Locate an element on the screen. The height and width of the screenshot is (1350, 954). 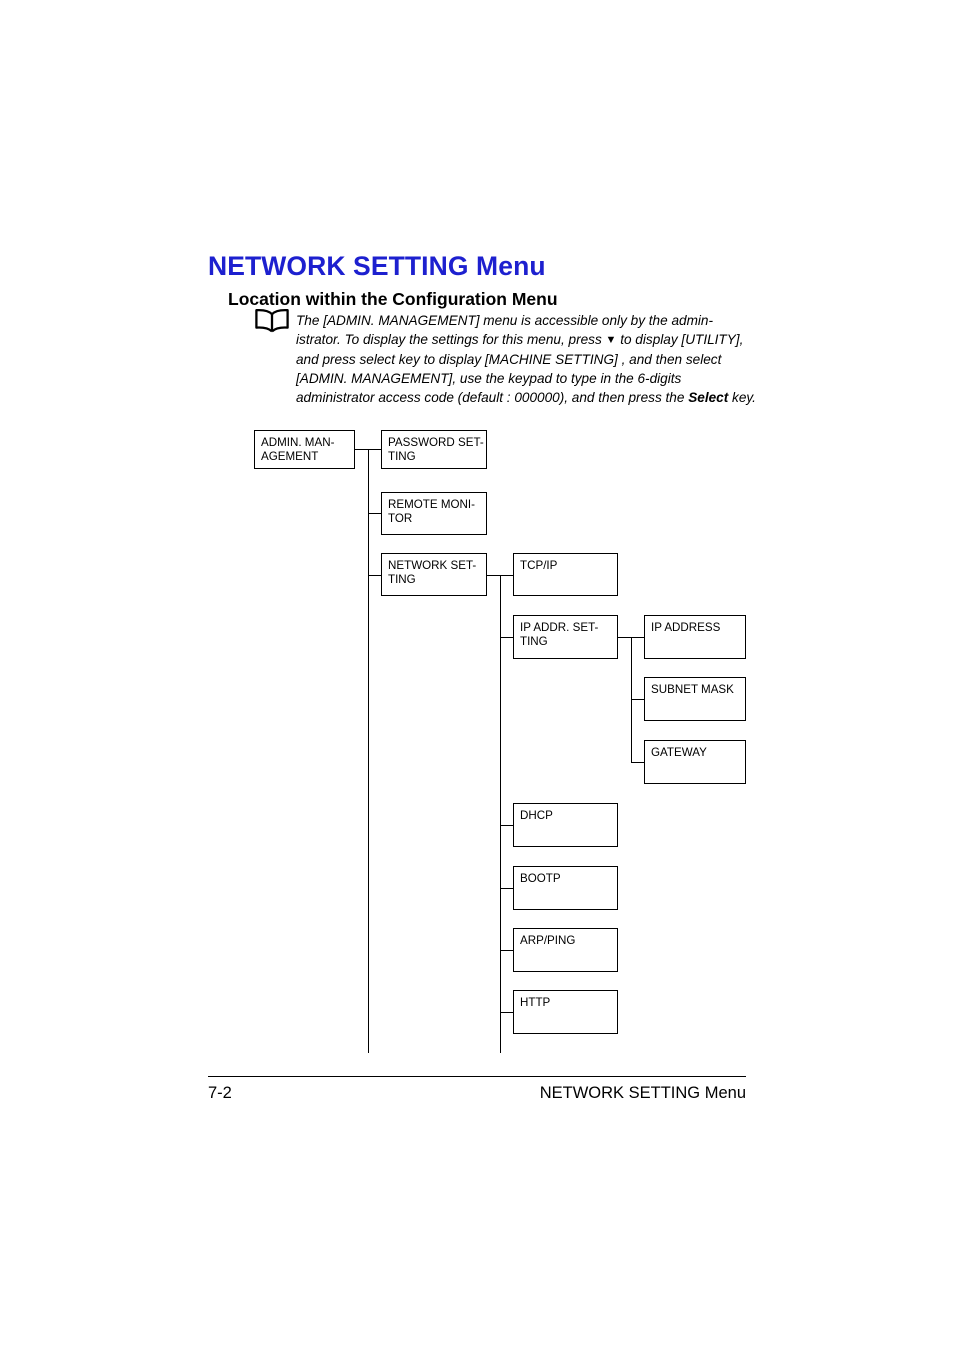
connector-branch-remote is located at coordinates (375, 514).